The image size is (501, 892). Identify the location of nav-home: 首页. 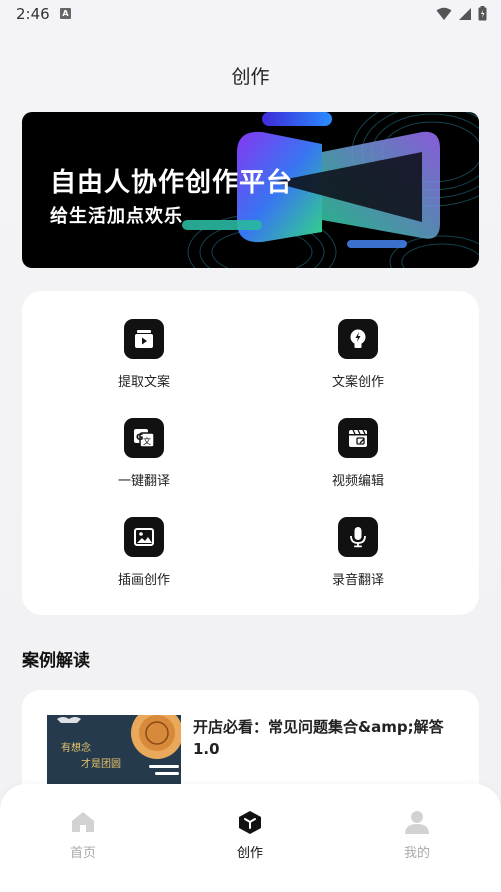
(83, 835).